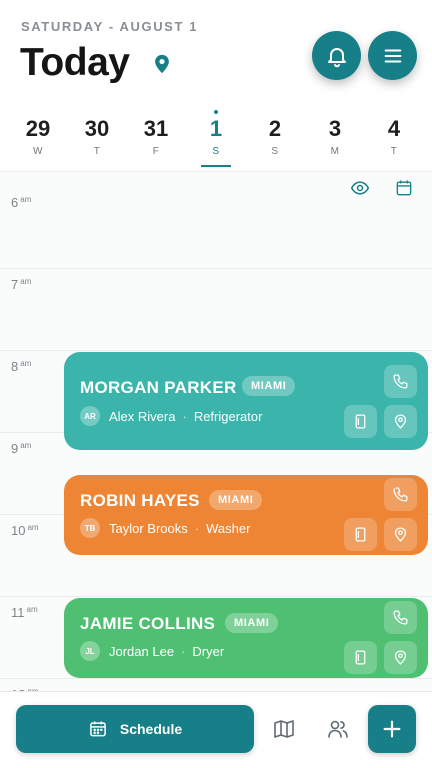 The height and width of the screenshot is (768, 432). Describe the element at coordinates (275, 128) in the screenshot. I see `day-number: 2` at that location.